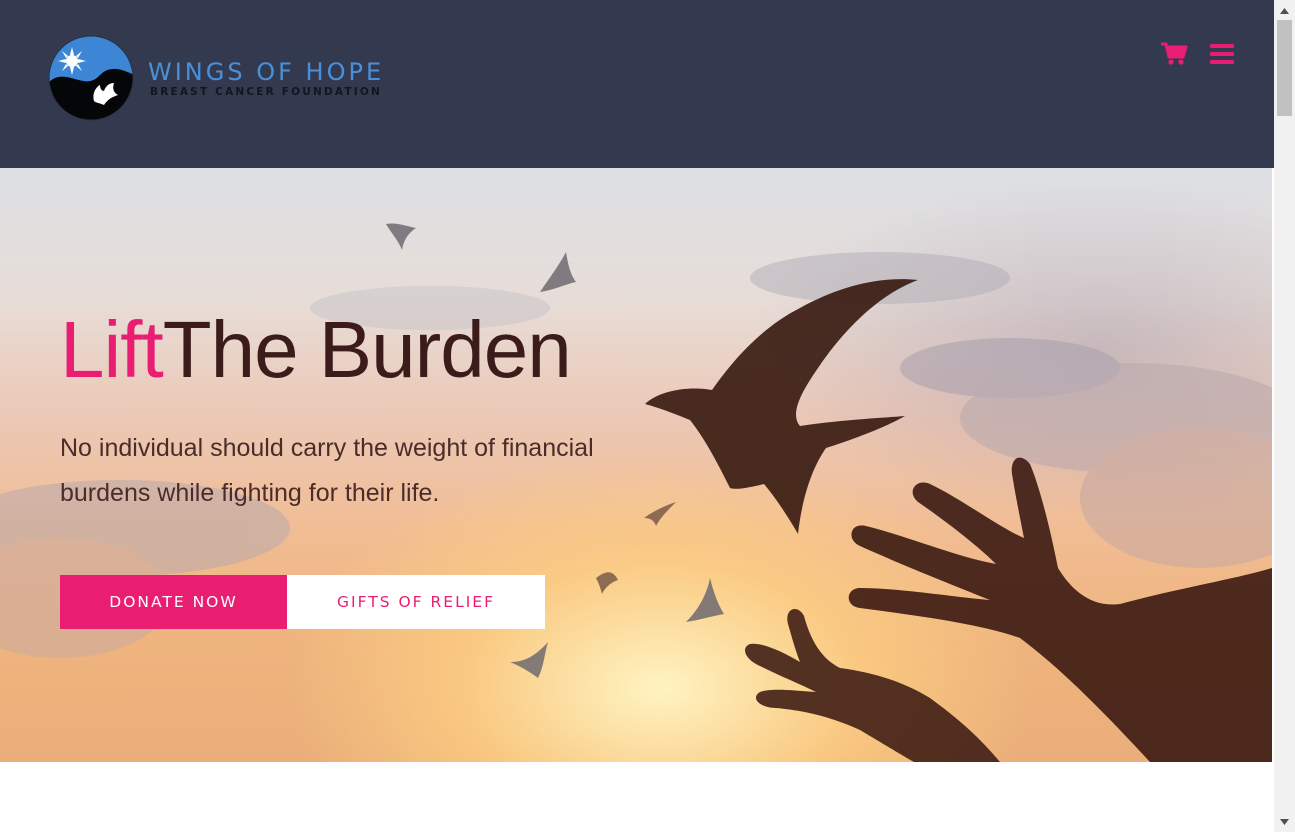 This screenshot has height=832, width=1295. I want to click on gifts-of-relief-button: Gifts of Relief, so click(416, 602).